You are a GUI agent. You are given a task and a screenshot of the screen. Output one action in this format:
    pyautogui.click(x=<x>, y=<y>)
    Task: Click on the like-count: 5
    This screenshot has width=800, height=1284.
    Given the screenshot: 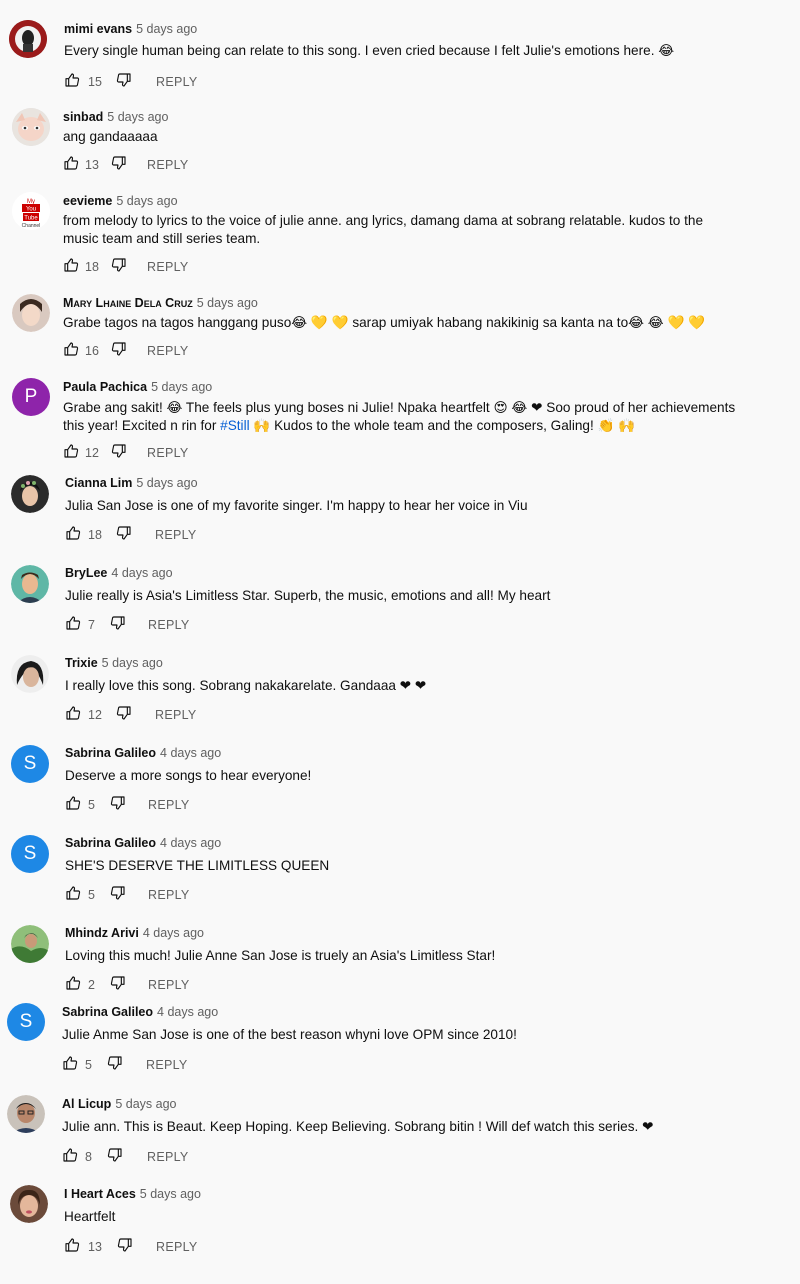 What is the action you would take?
    pyautogui.click(x=91, y=805)
    